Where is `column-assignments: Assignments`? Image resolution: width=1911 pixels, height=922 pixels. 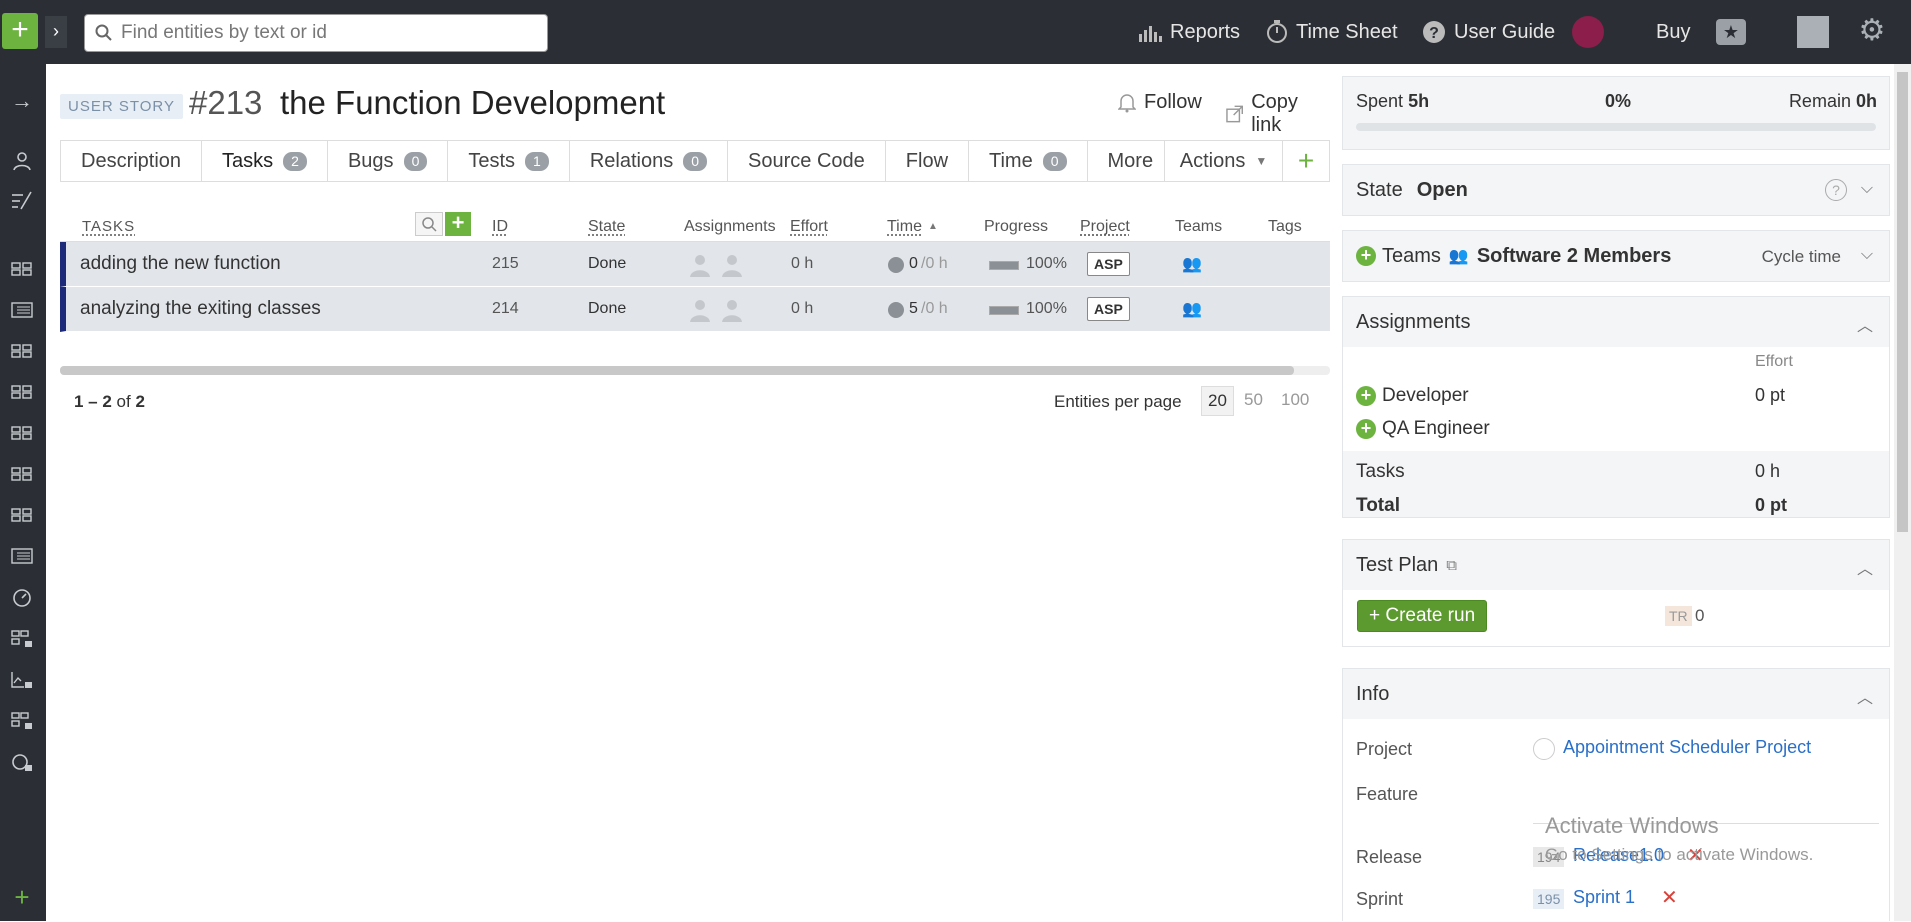 column-assignments: Assignments is located at coordinates (730, 227).